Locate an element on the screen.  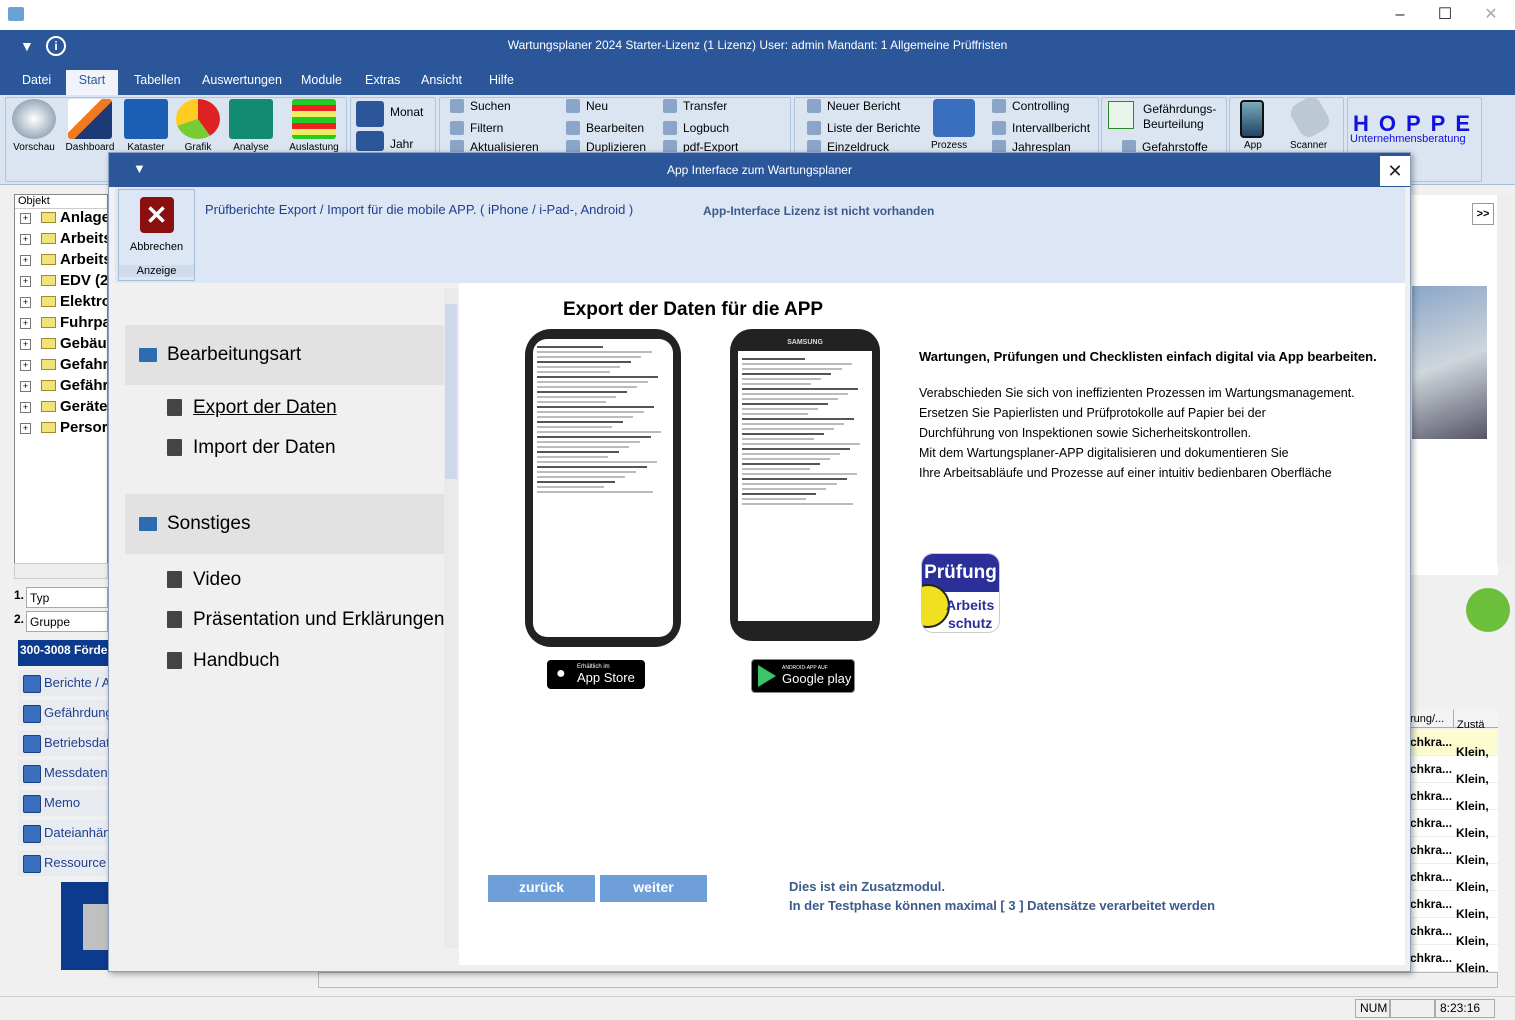
right-vertical-scrollbar is located at coordinates (1504, 380).